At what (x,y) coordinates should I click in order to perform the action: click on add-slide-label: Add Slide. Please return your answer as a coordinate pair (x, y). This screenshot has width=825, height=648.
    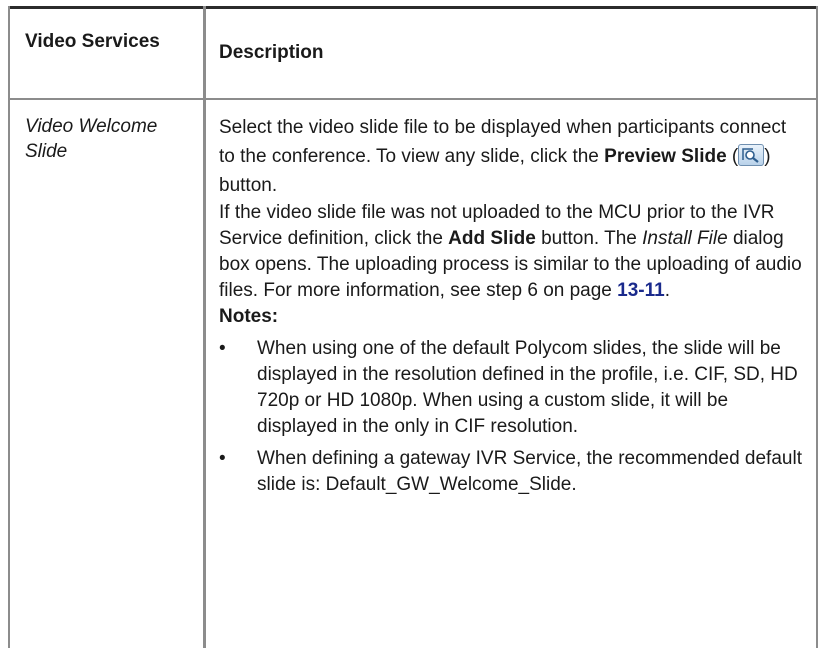
    Looking at the image, I should click on (492, 238).